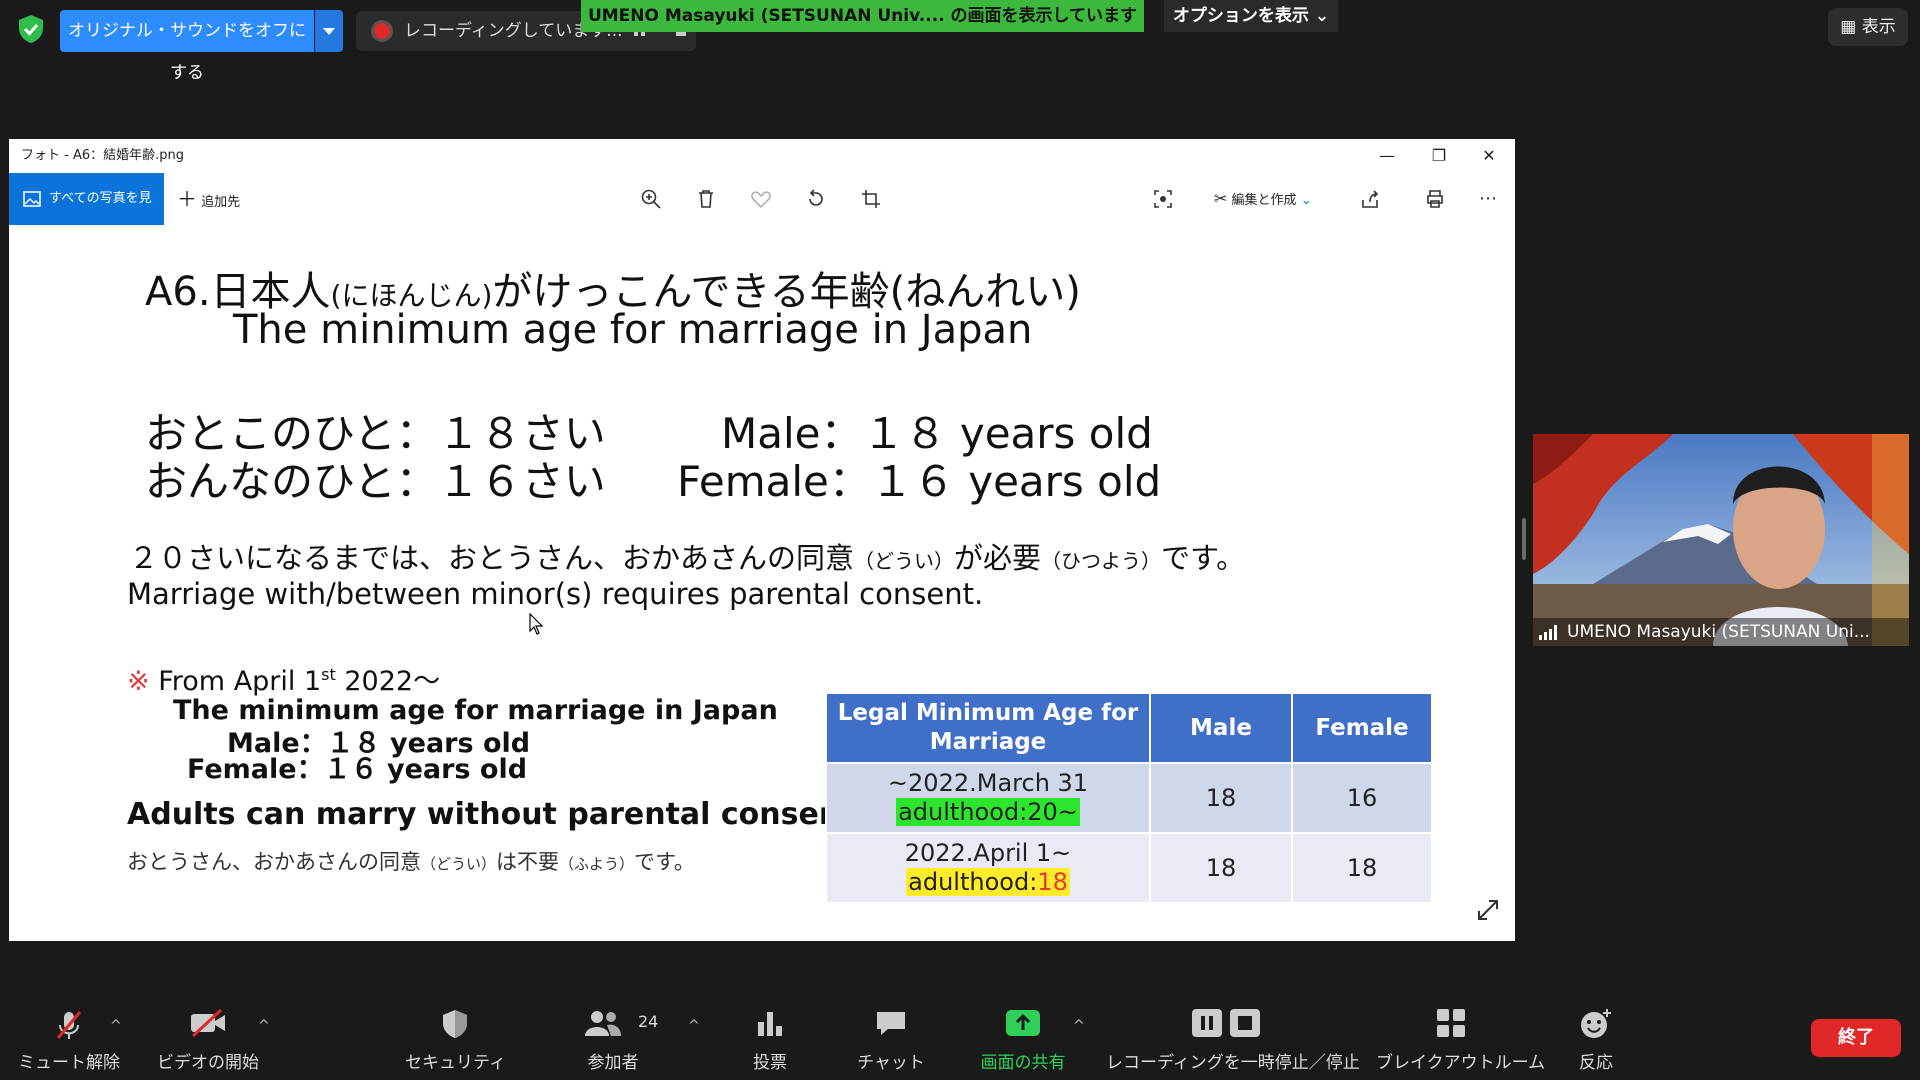  What do you see at coordinates (1488, 199) in the screenshot?
I see `more-options-icon: ⋯` at bounding box center [1488, 199].